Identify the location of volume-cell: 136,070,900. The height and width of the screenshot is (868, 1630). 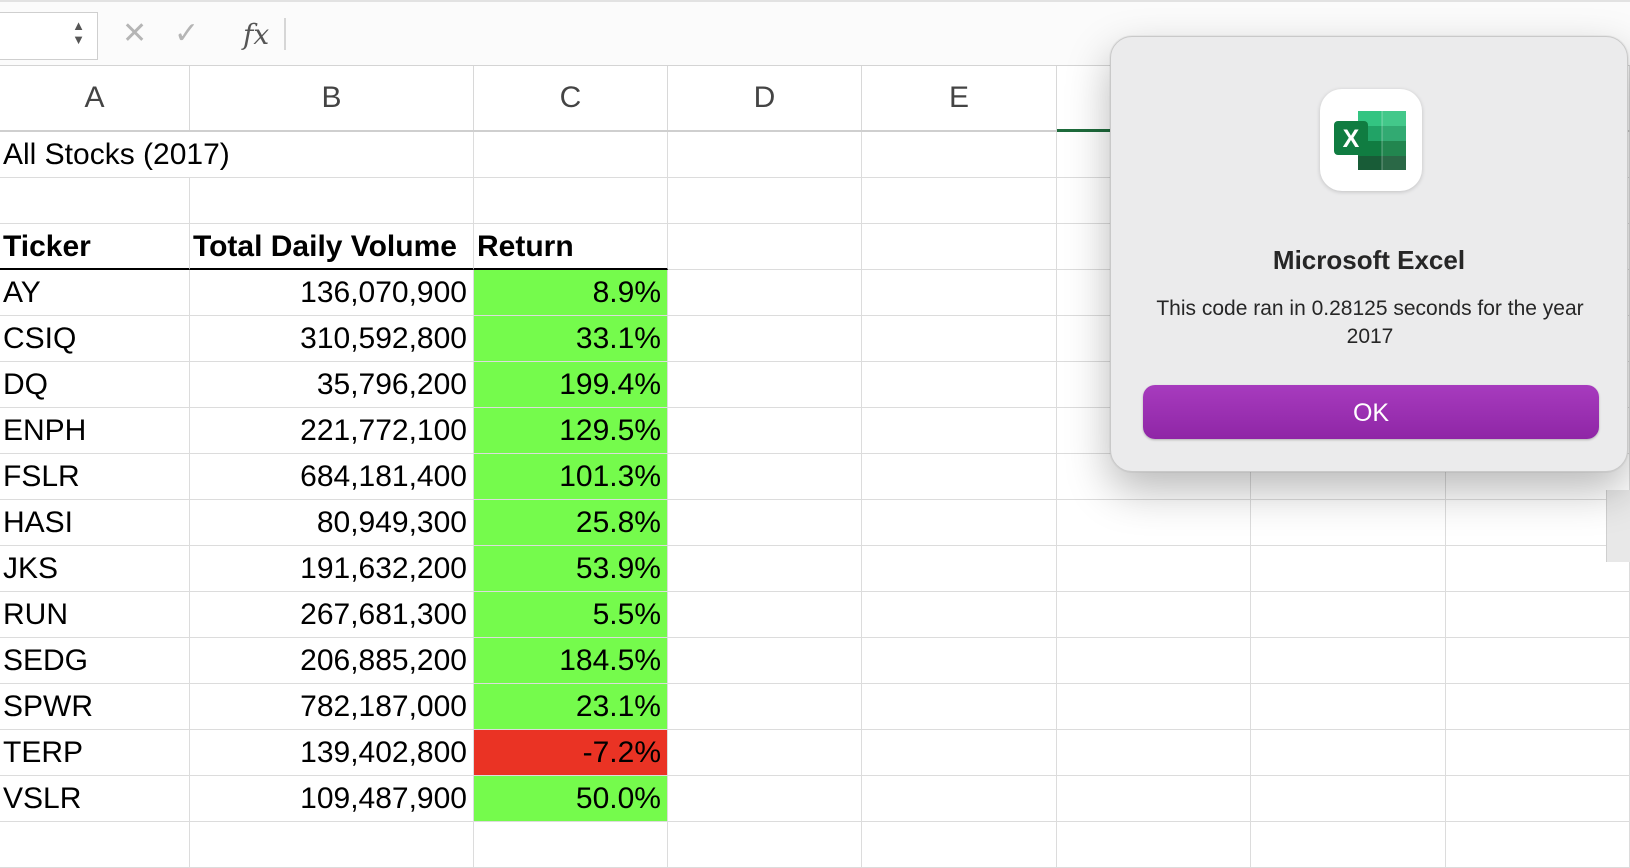
(332, 293).